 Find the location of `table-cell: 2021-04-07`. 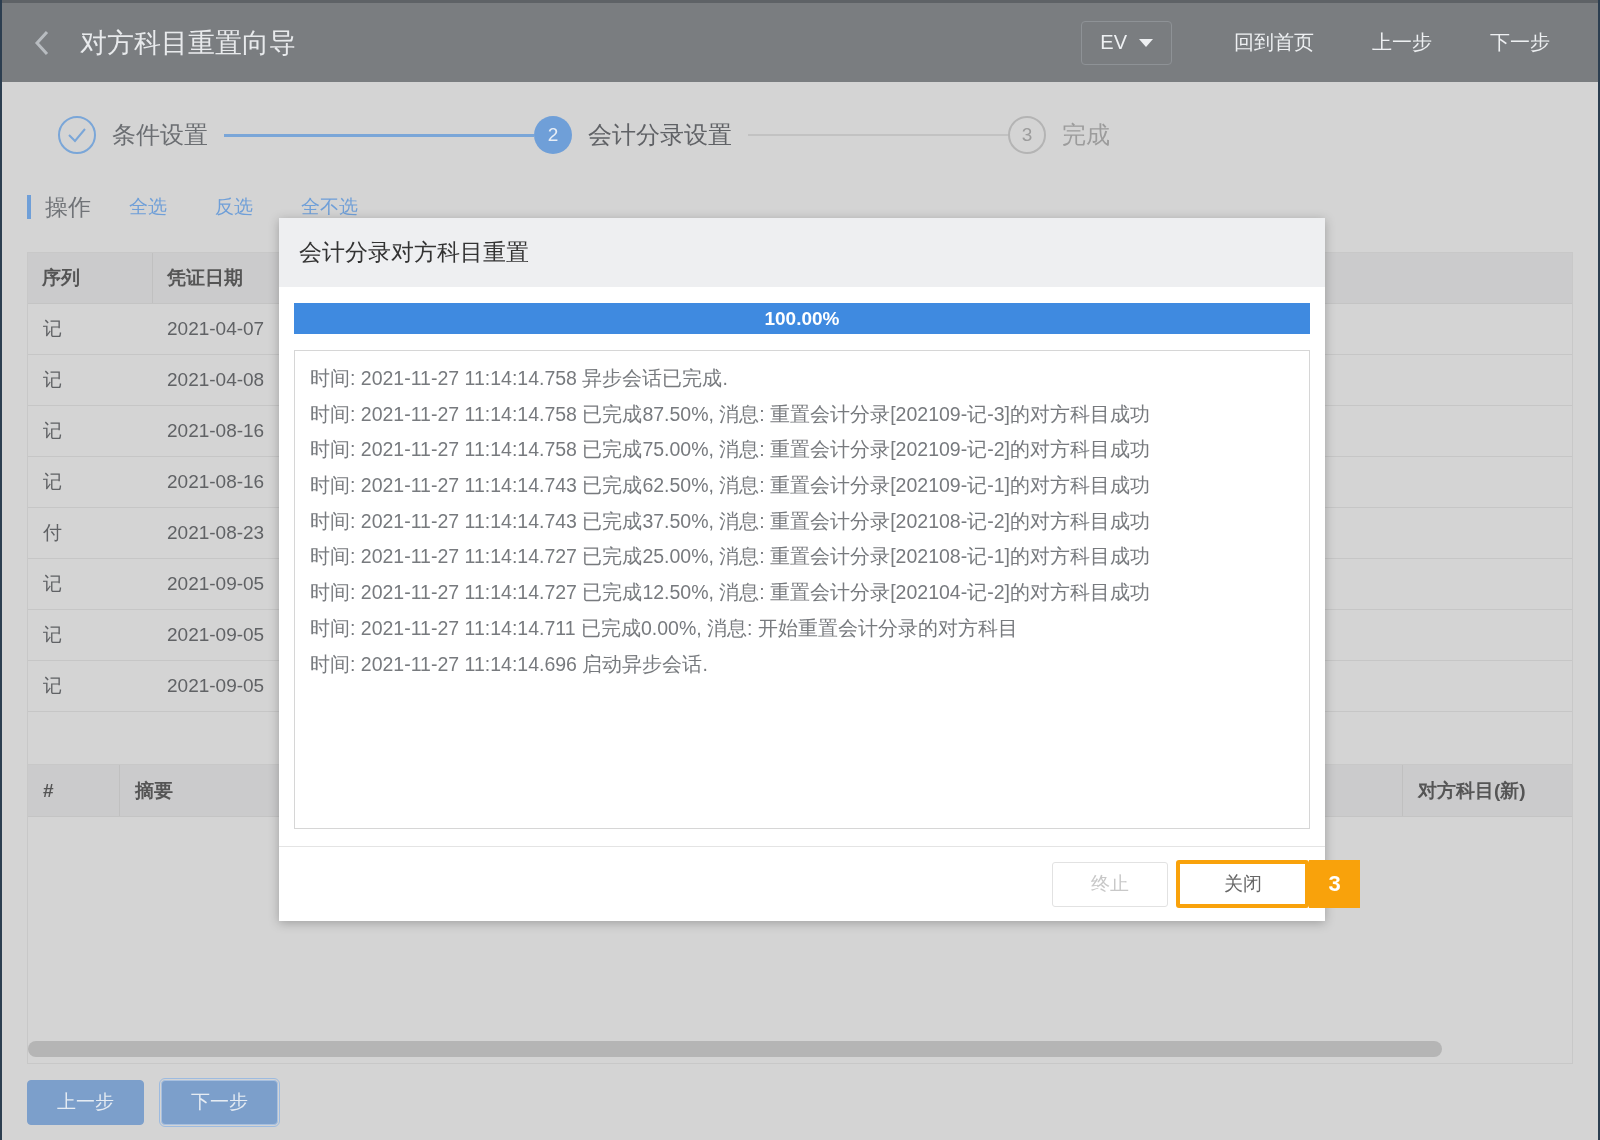

table-cell: 2021-04-07 is located at coordinates (216, 329).